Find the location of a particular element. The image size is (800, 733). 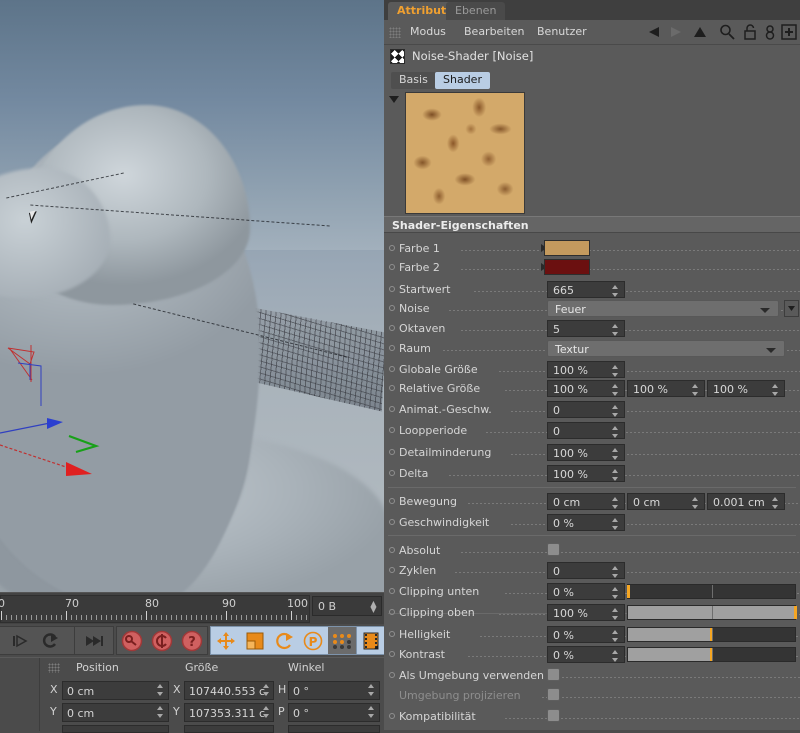

loop-icon is located at coordinates (50, 640).